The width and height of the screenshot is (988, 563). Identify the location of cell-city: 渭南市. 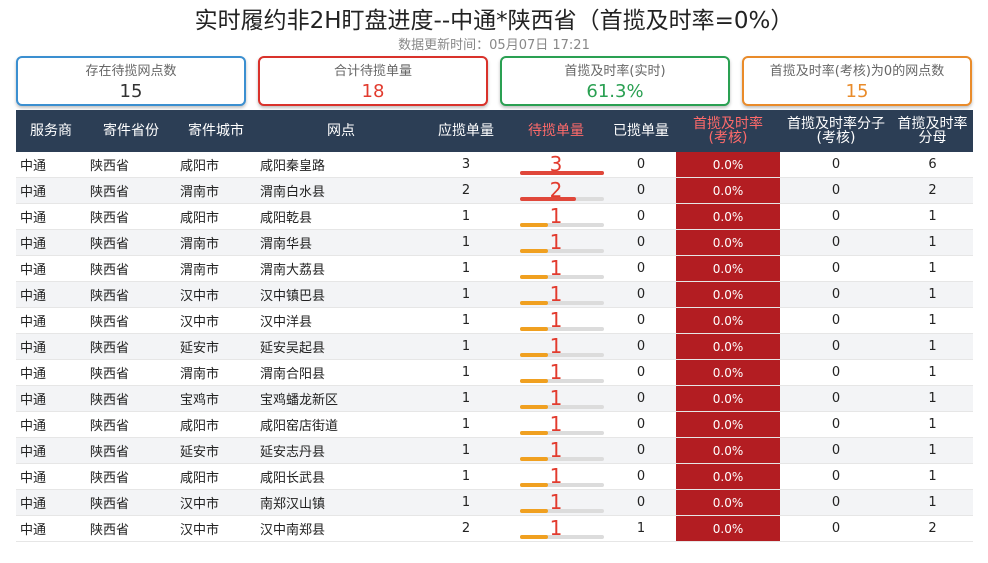
(216, 268).